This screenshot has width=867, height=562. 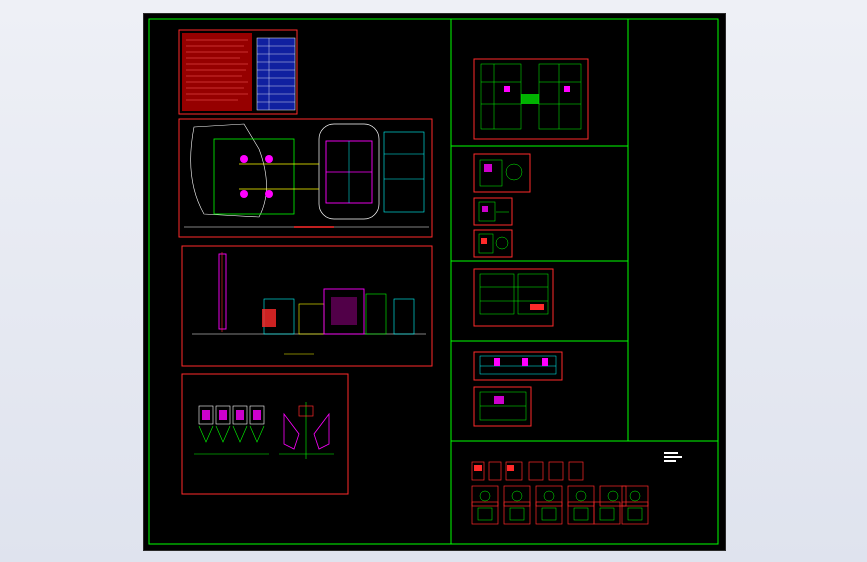 I want to click on parts-grid, so click(x=576, y=488).